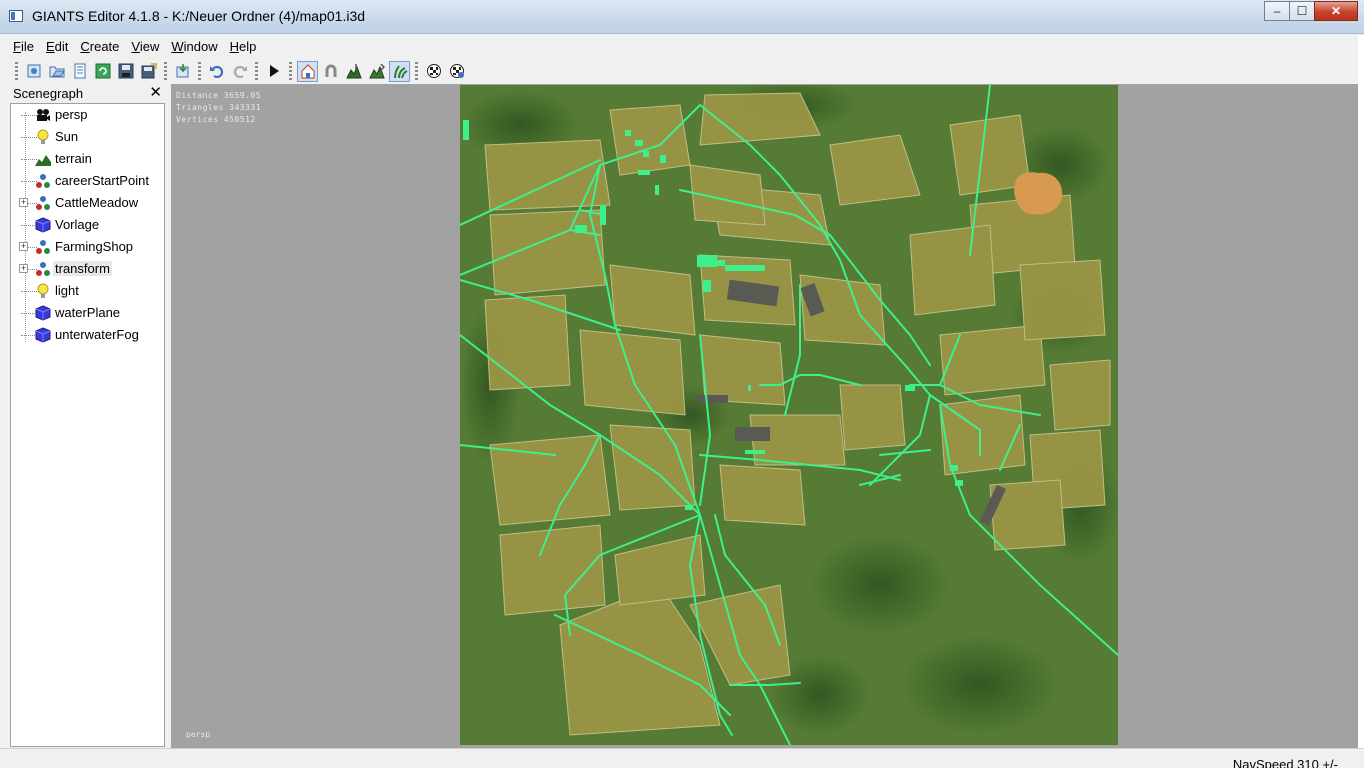 The width and height of the screenshot is (1364, 768). I want to click on menu-create-label: reate, so click(104, 46).